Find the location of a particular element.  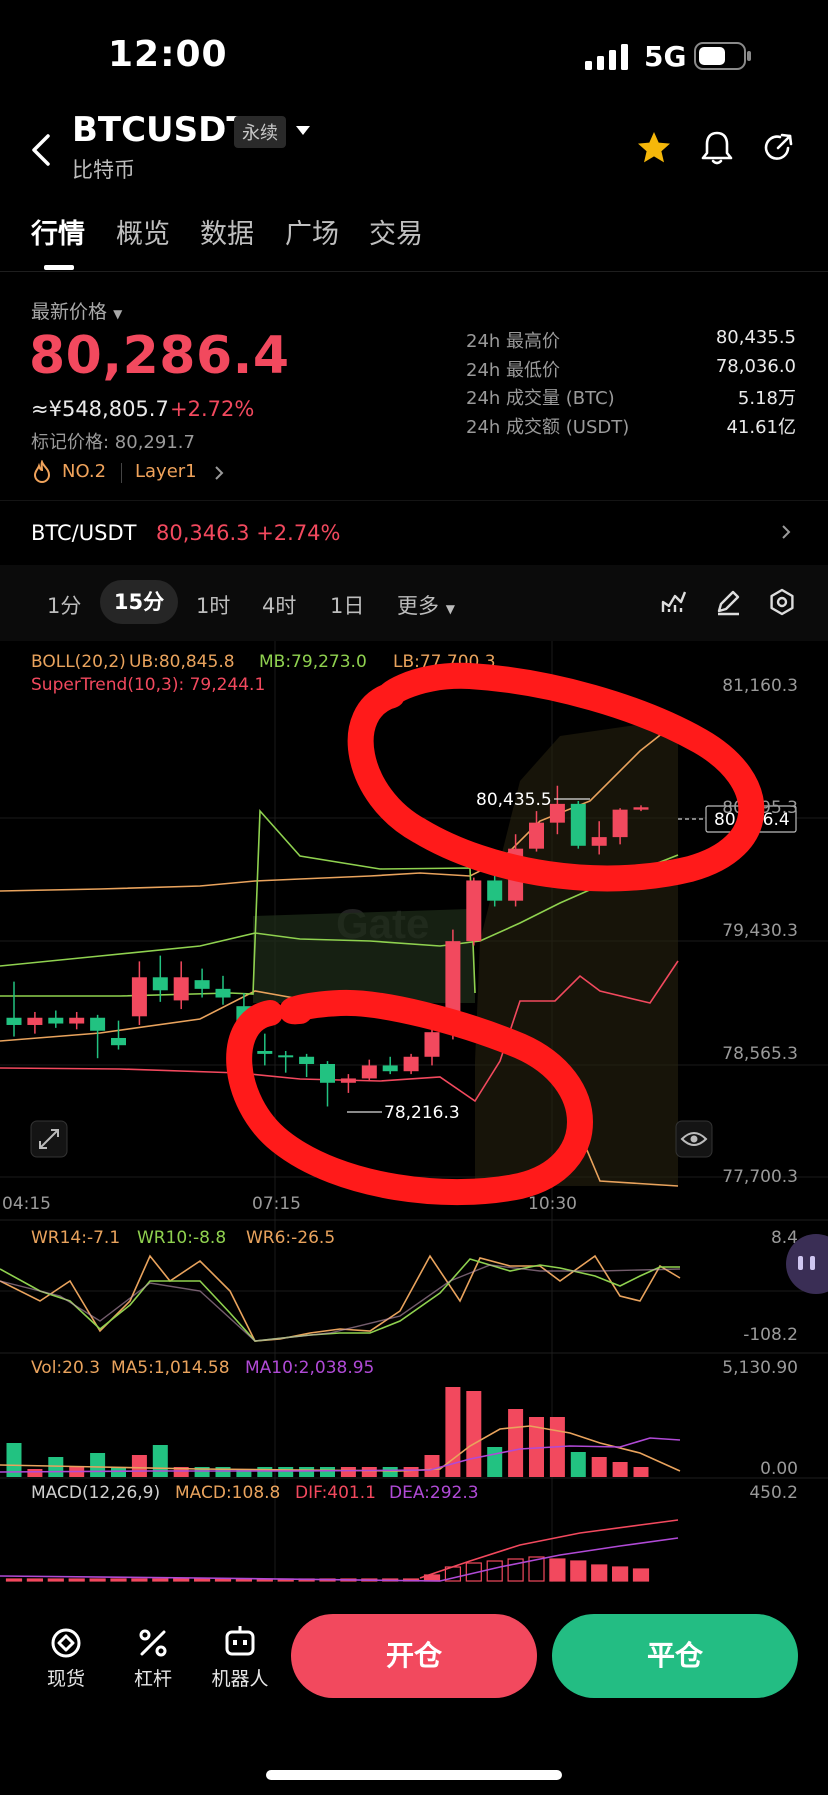

leverage-icon is located at coordinates (153, 1643).